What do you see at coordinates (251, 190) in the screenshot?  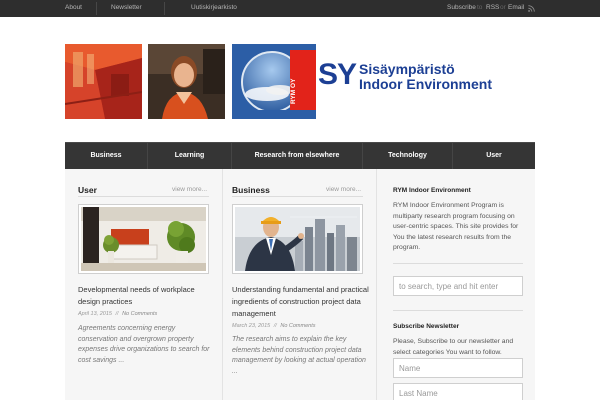 I see `section-title-business: Business` at bounding box center [251, 190].